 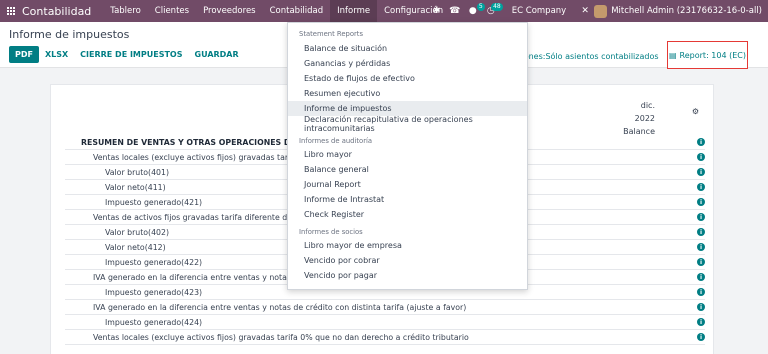 I want to click on tax-closing-button: CIERRE DE IMPUESTOS, so click(x=131, y=54).